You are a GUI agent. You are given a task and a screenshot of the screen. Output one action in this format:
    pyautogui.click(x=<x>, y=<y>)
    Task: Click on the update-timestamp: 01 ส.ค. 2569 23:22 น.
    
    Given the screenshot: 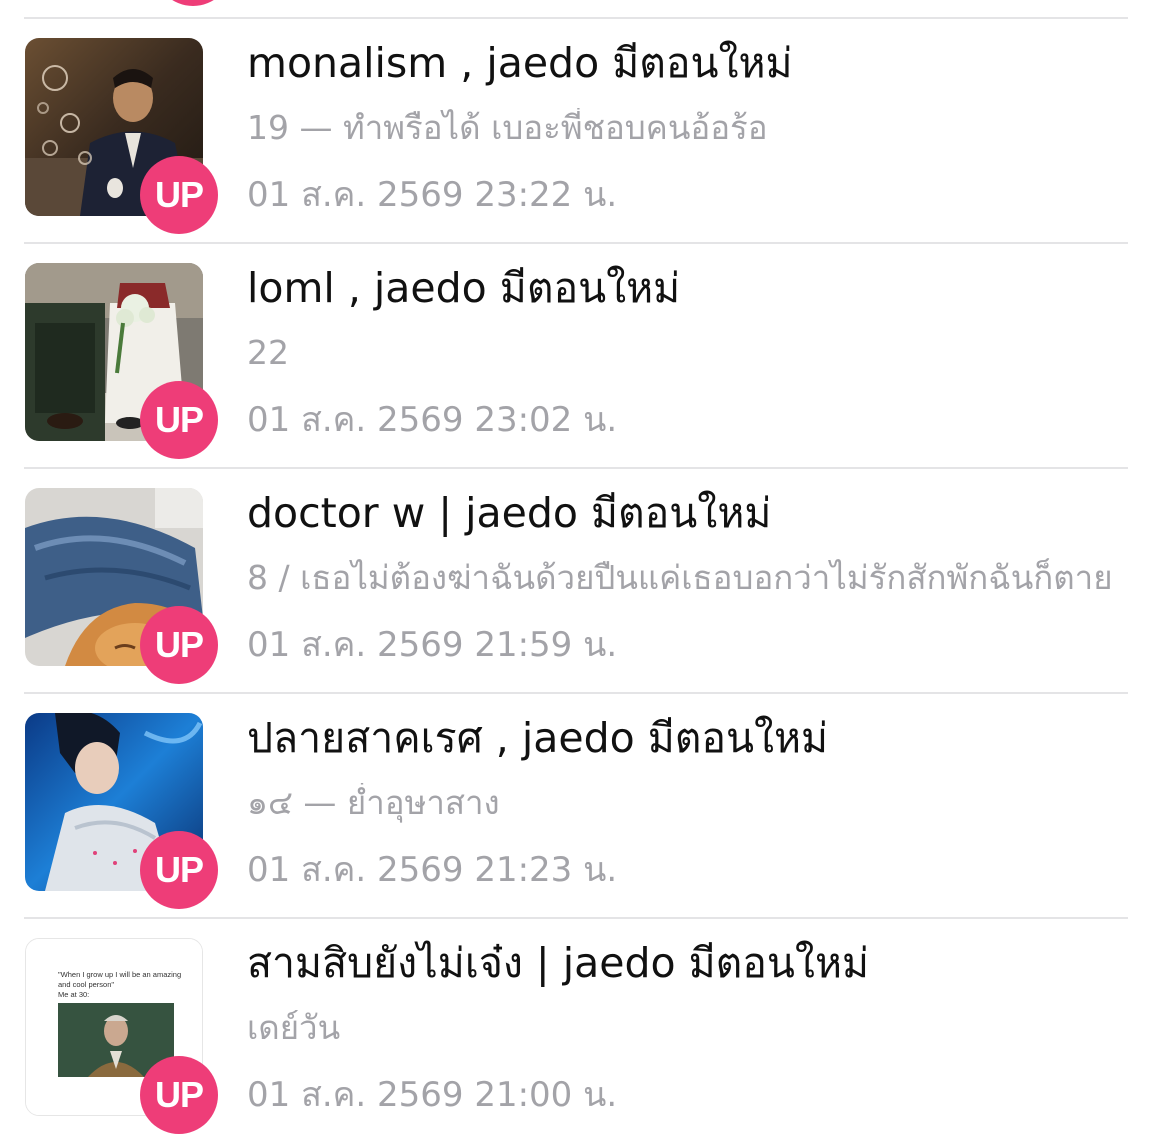 What is the action you would take?
    pyautogui.click(x=432, y=195)
    